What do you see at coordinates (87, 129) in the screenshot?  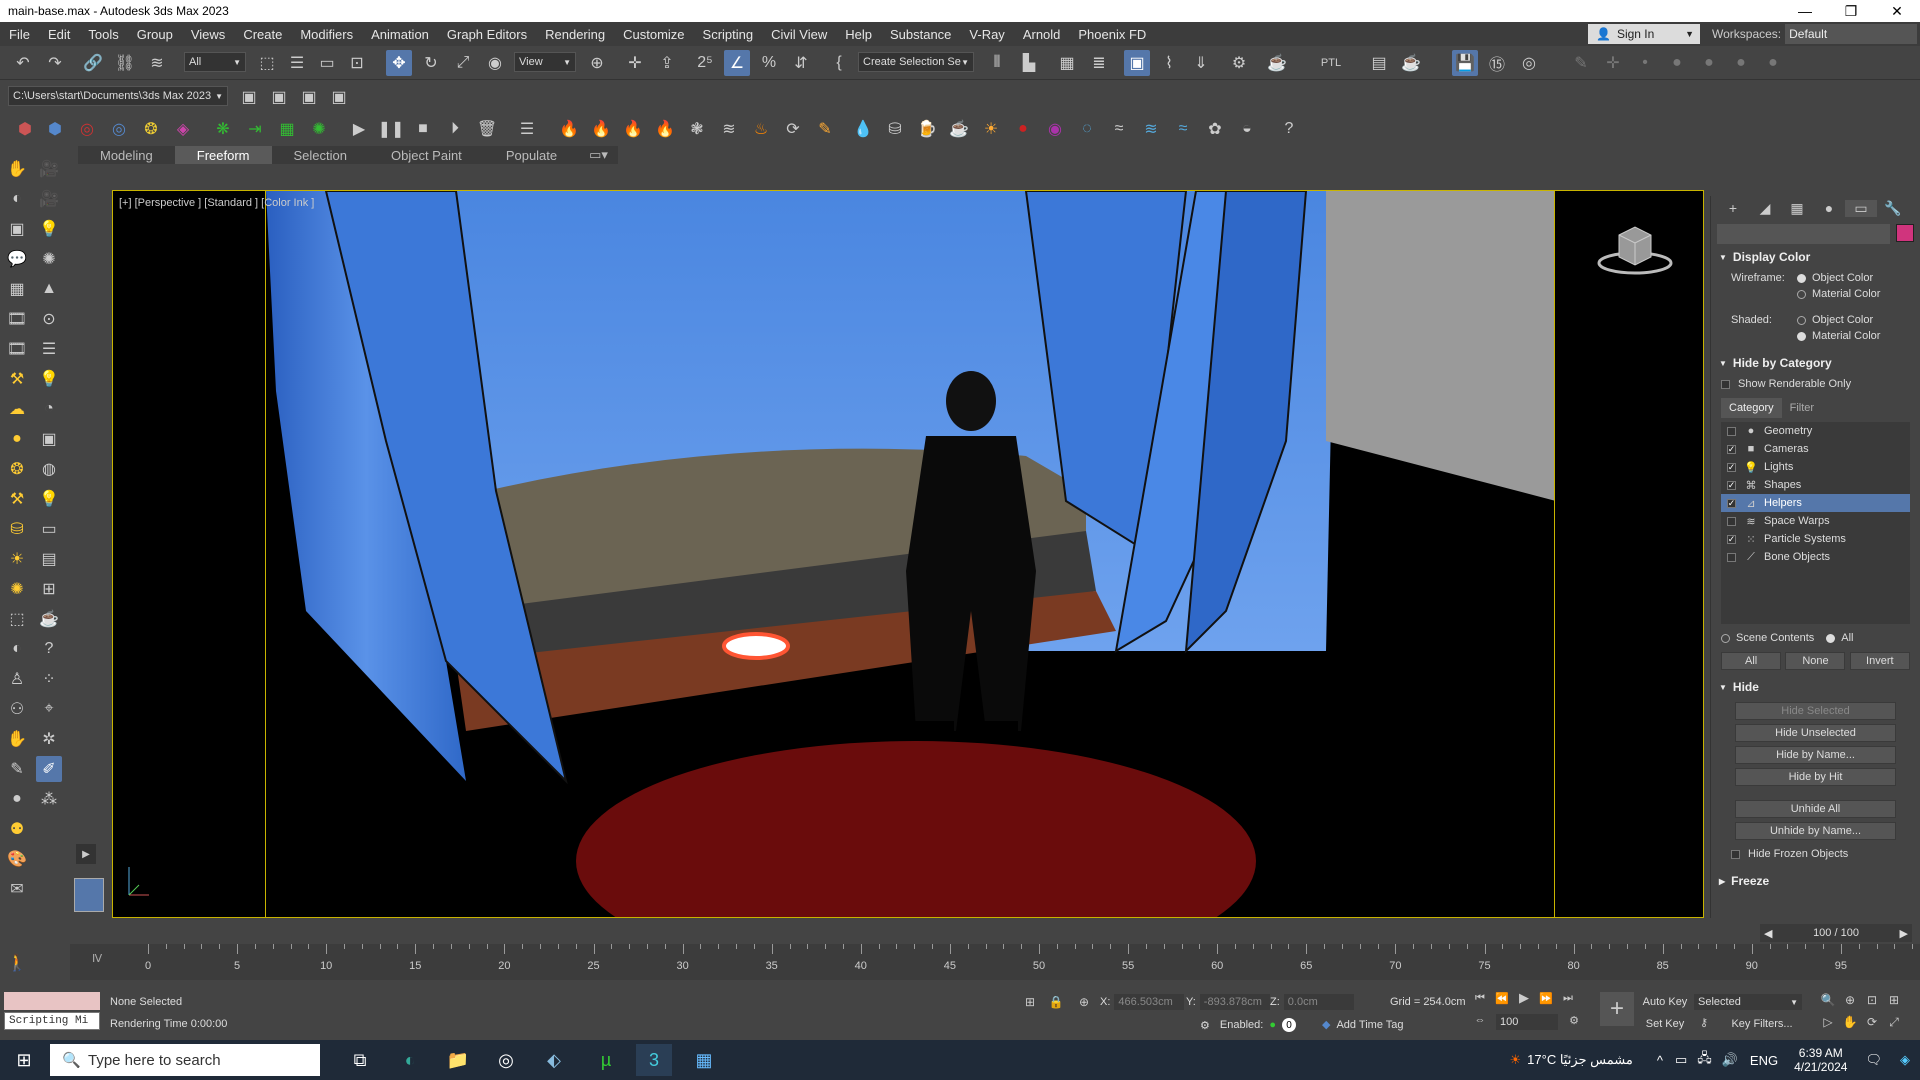 I see `vray-sun-icon: ◎` at bounding box center [87, 129].